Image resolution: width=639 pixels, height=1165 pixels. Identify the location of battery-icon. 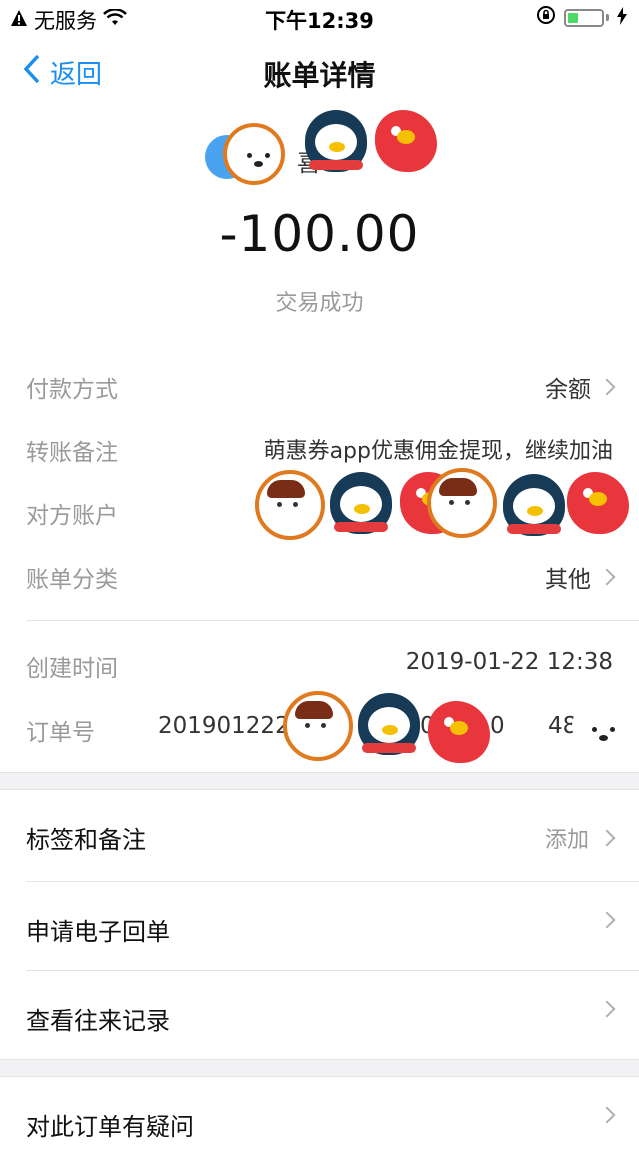
(584, 17).